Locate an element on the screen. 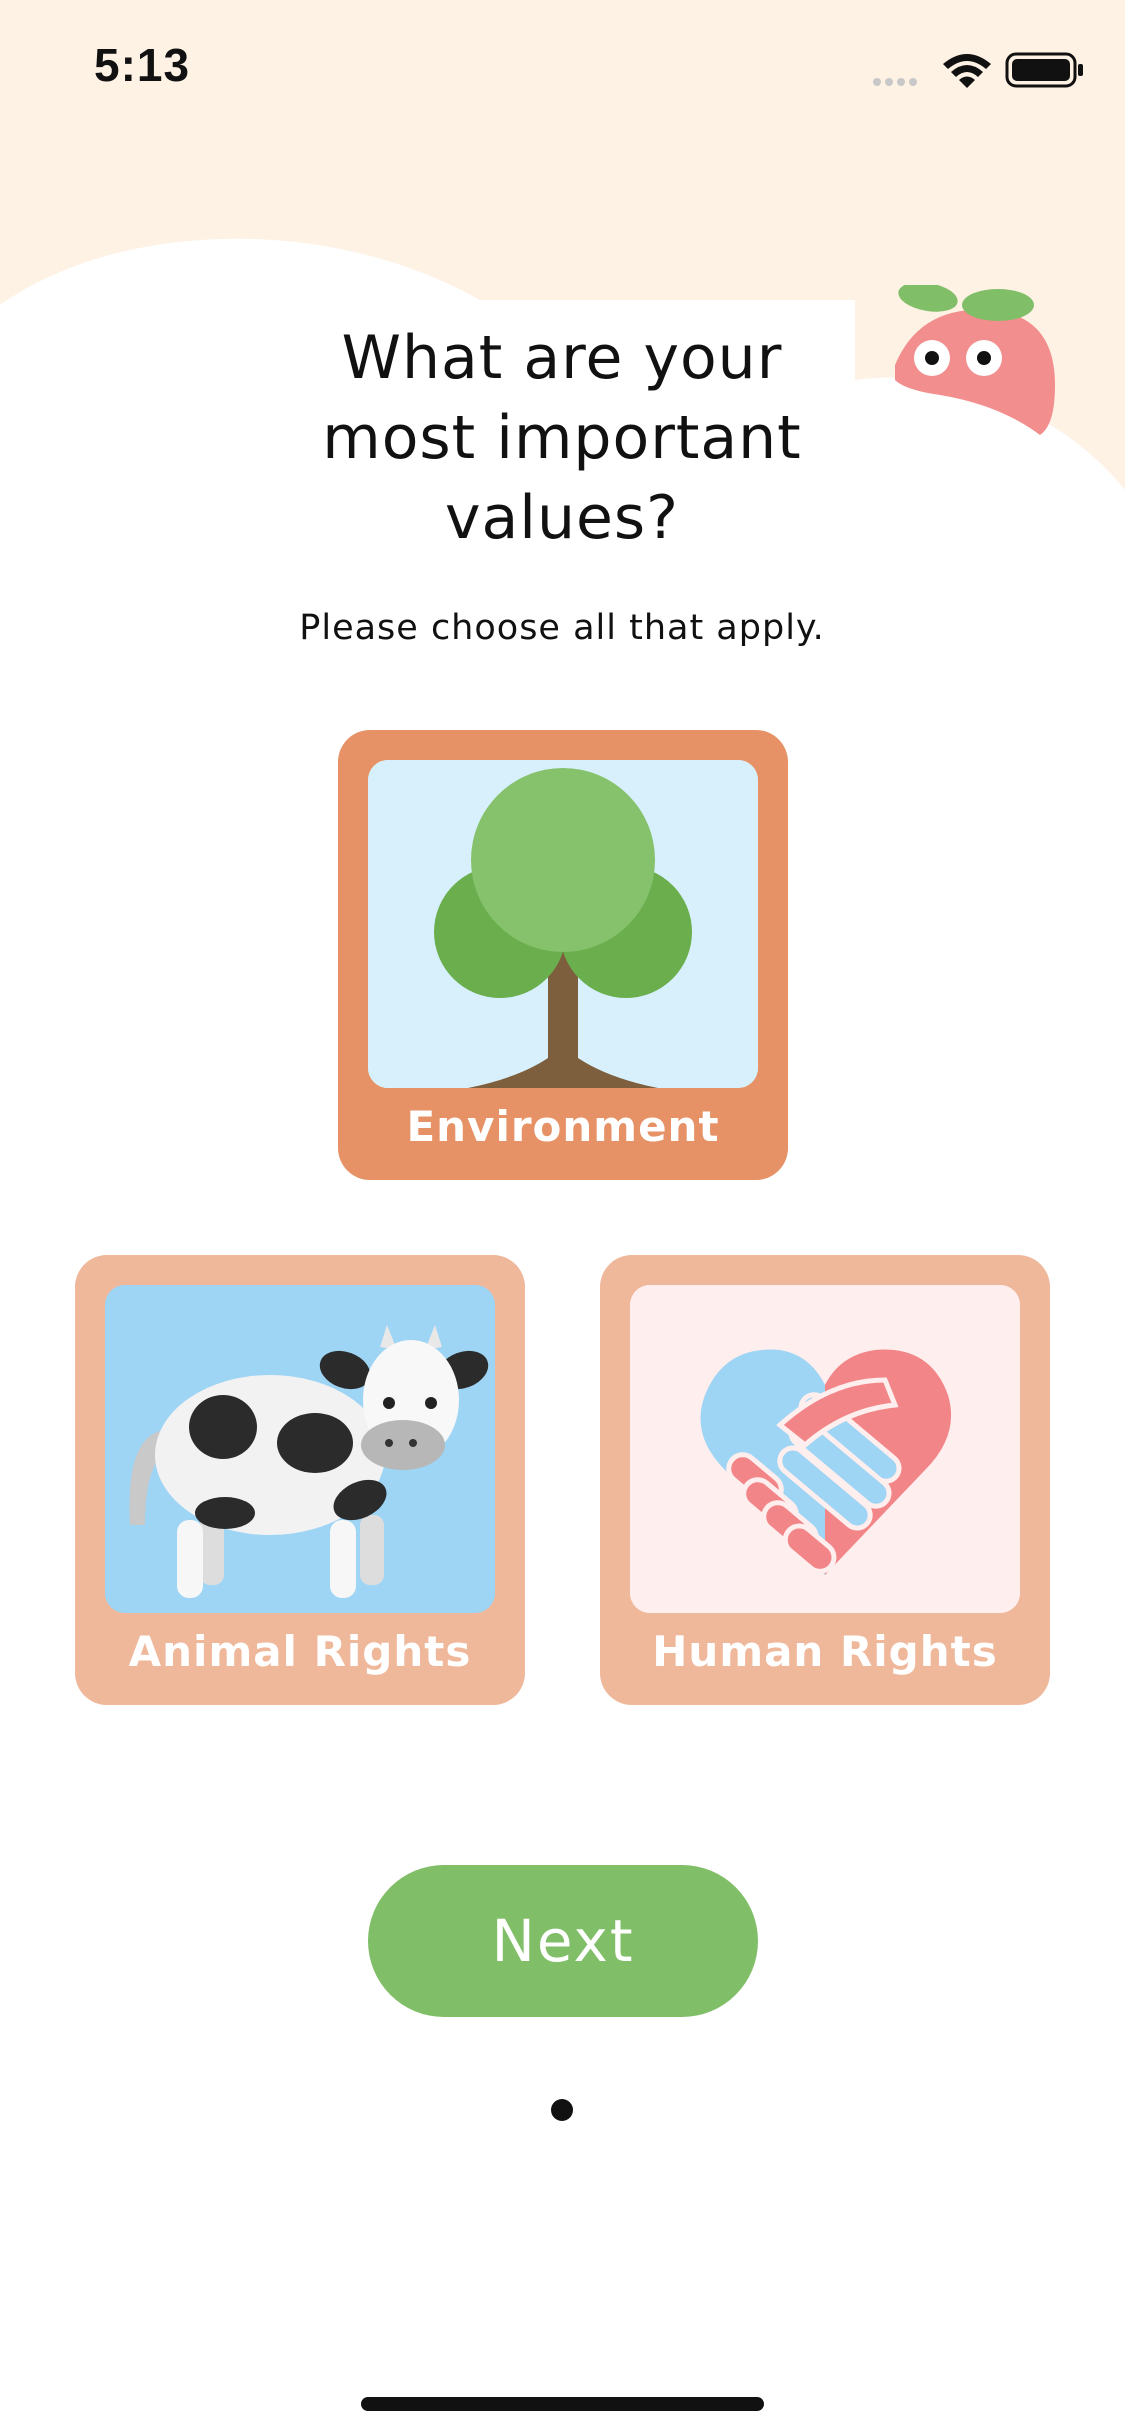 The image size is (1125, 2436). heart-handshake-icon is located at coordinates (825, 1449).